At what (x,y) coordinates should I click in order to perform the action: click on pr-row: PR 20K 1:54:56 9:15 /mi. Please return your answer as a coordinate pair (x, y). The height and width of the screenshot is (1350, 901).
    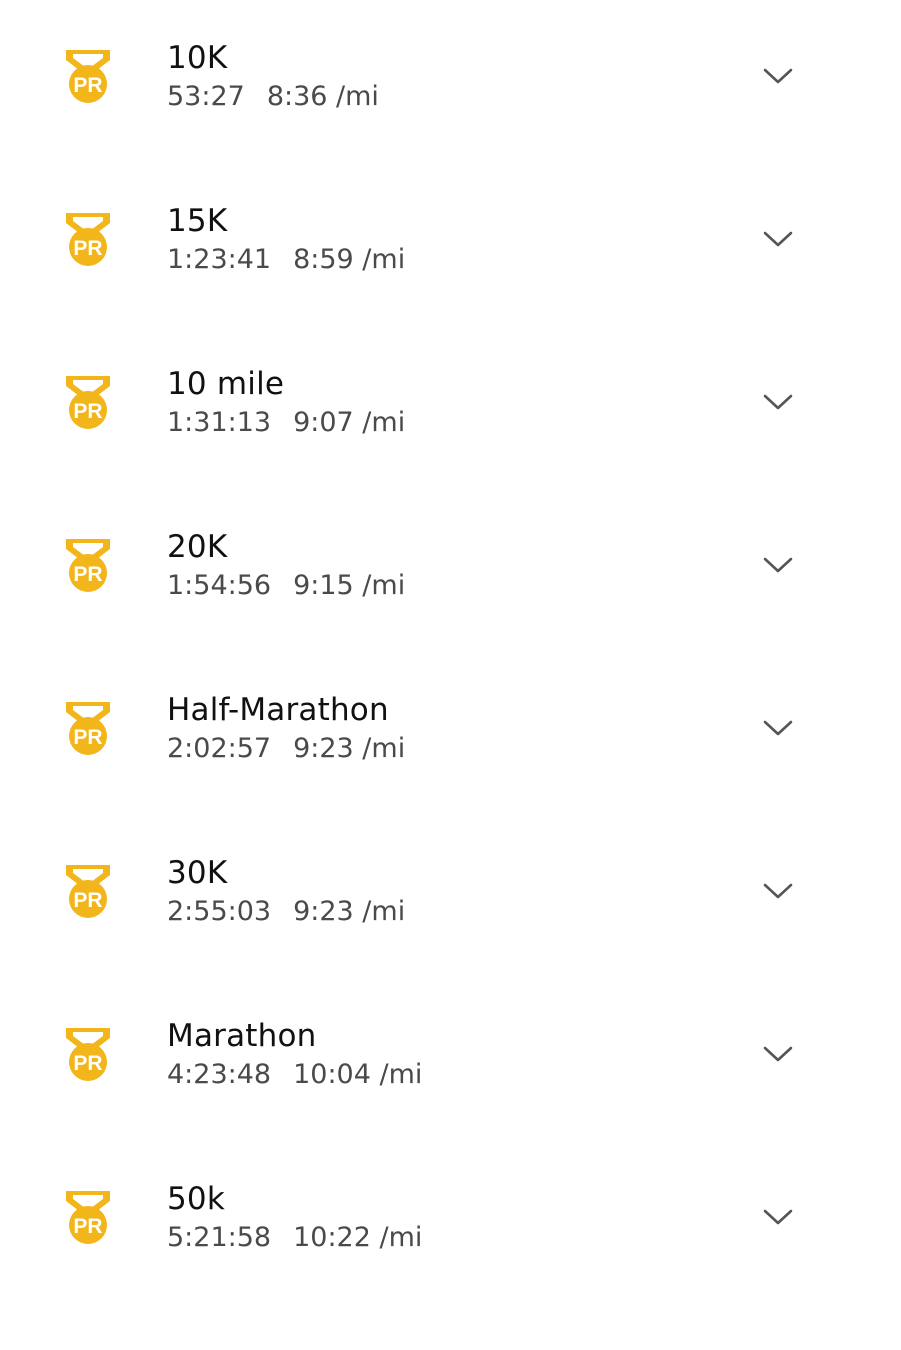
    Looking at the image, I should click on (450, 570).